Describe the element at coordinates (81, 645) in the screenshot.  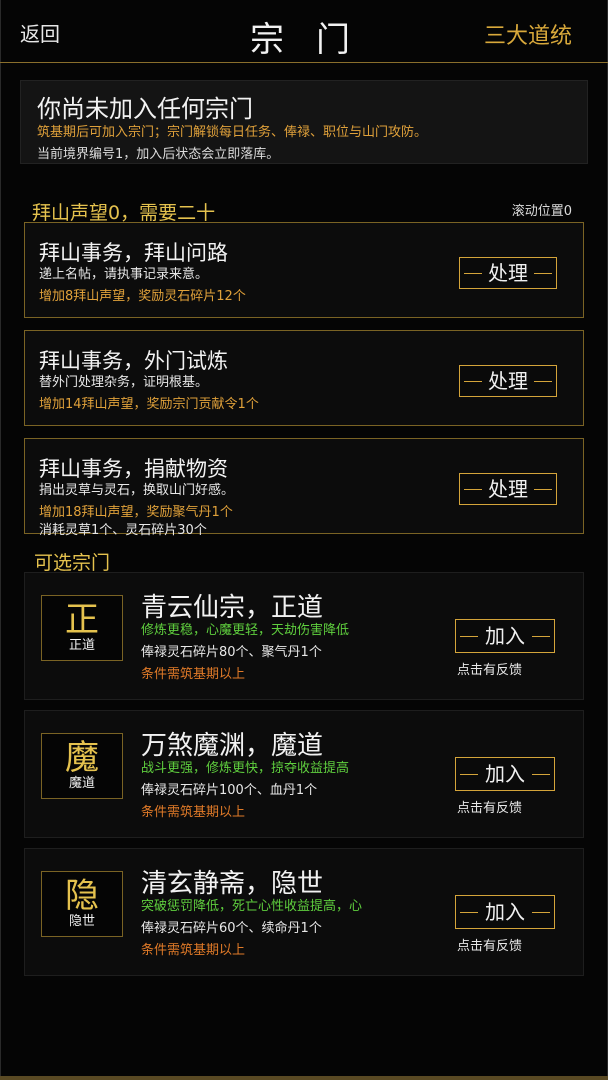
I see `emblem-label: 正道` at that location.